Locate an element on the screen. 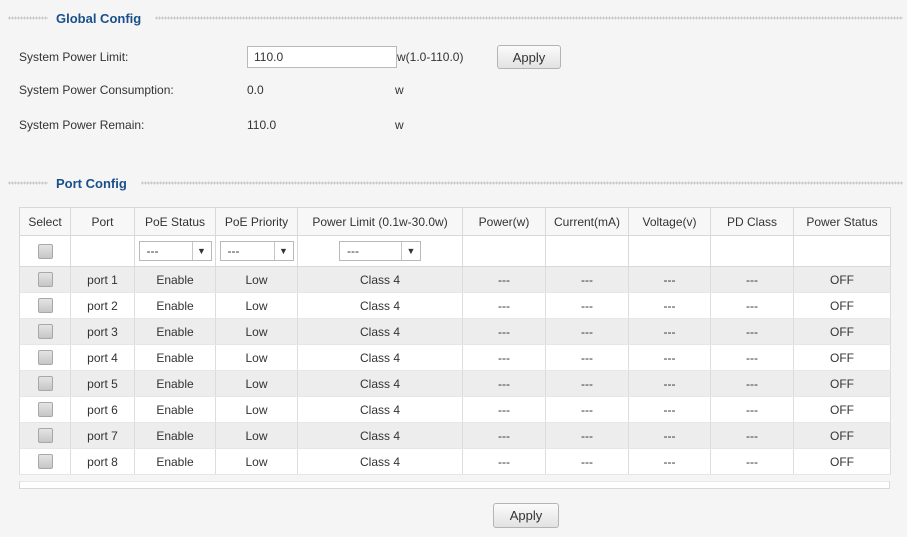  power-limit-row: System Power Limit: w(1.0-110.0) Apply is located at coordinates (290, 57).